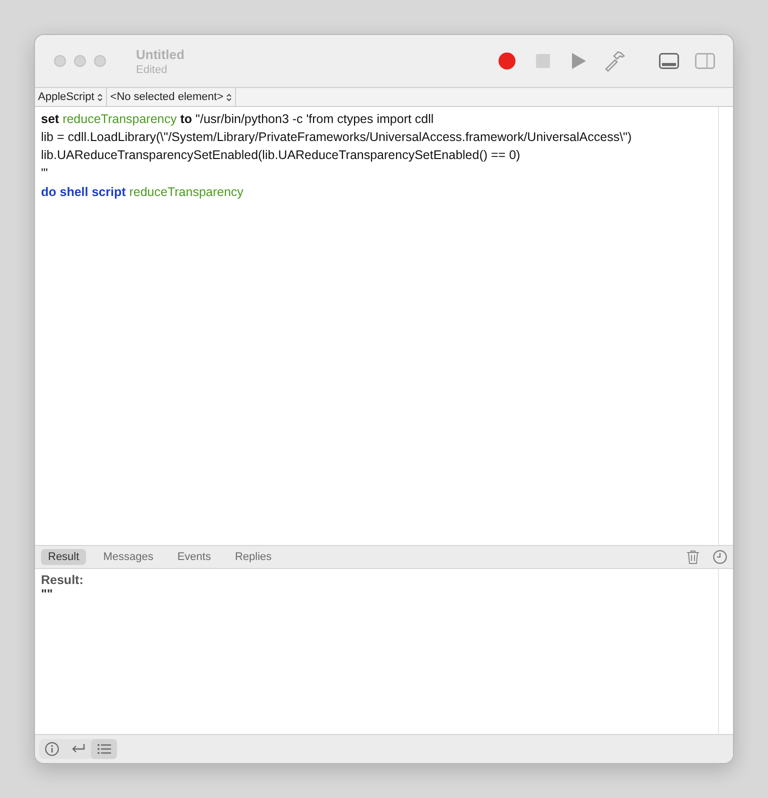 This screenshot has width=768, height=798. What do you see at coordinates (705, 61) in the screenshot?
I see `side-panel-icon` at bounding box center [705, 61].